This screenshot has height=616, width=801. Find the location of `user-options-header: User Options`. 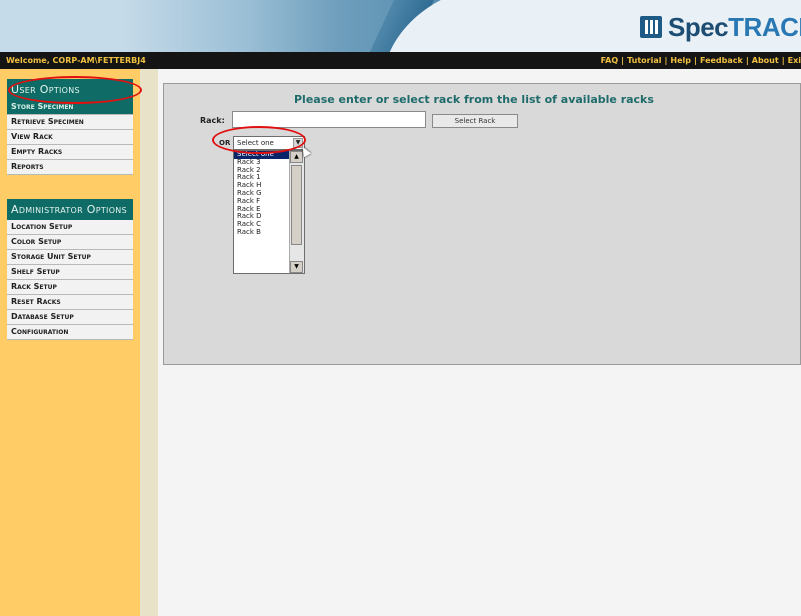

user-options-header: User Options is located at coordinates (70, 89).